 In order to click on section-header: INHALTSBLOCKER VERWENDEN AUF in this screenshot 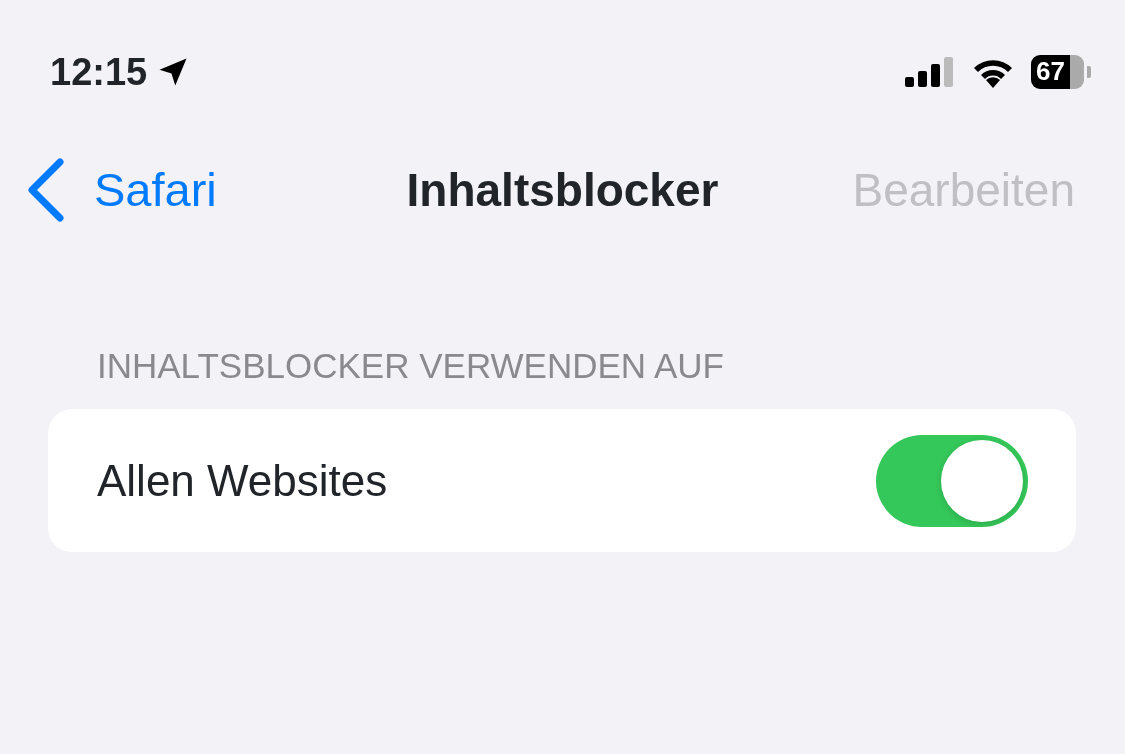, I will do `click(410, 364)`.